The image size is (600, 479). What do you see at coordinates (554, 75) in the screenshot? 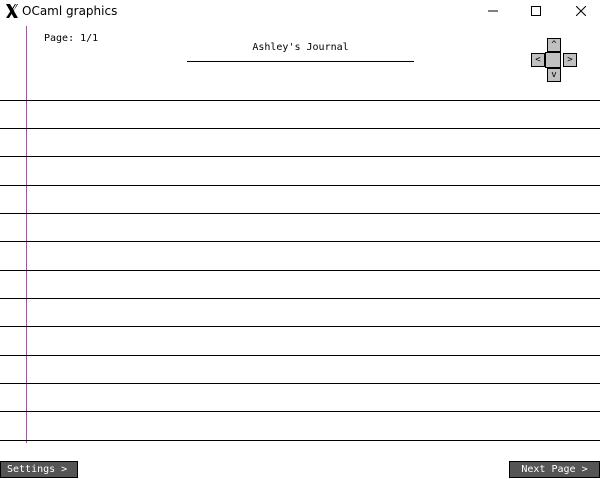
I see `dpad-down-button: v` at bounding box center [554, 75].